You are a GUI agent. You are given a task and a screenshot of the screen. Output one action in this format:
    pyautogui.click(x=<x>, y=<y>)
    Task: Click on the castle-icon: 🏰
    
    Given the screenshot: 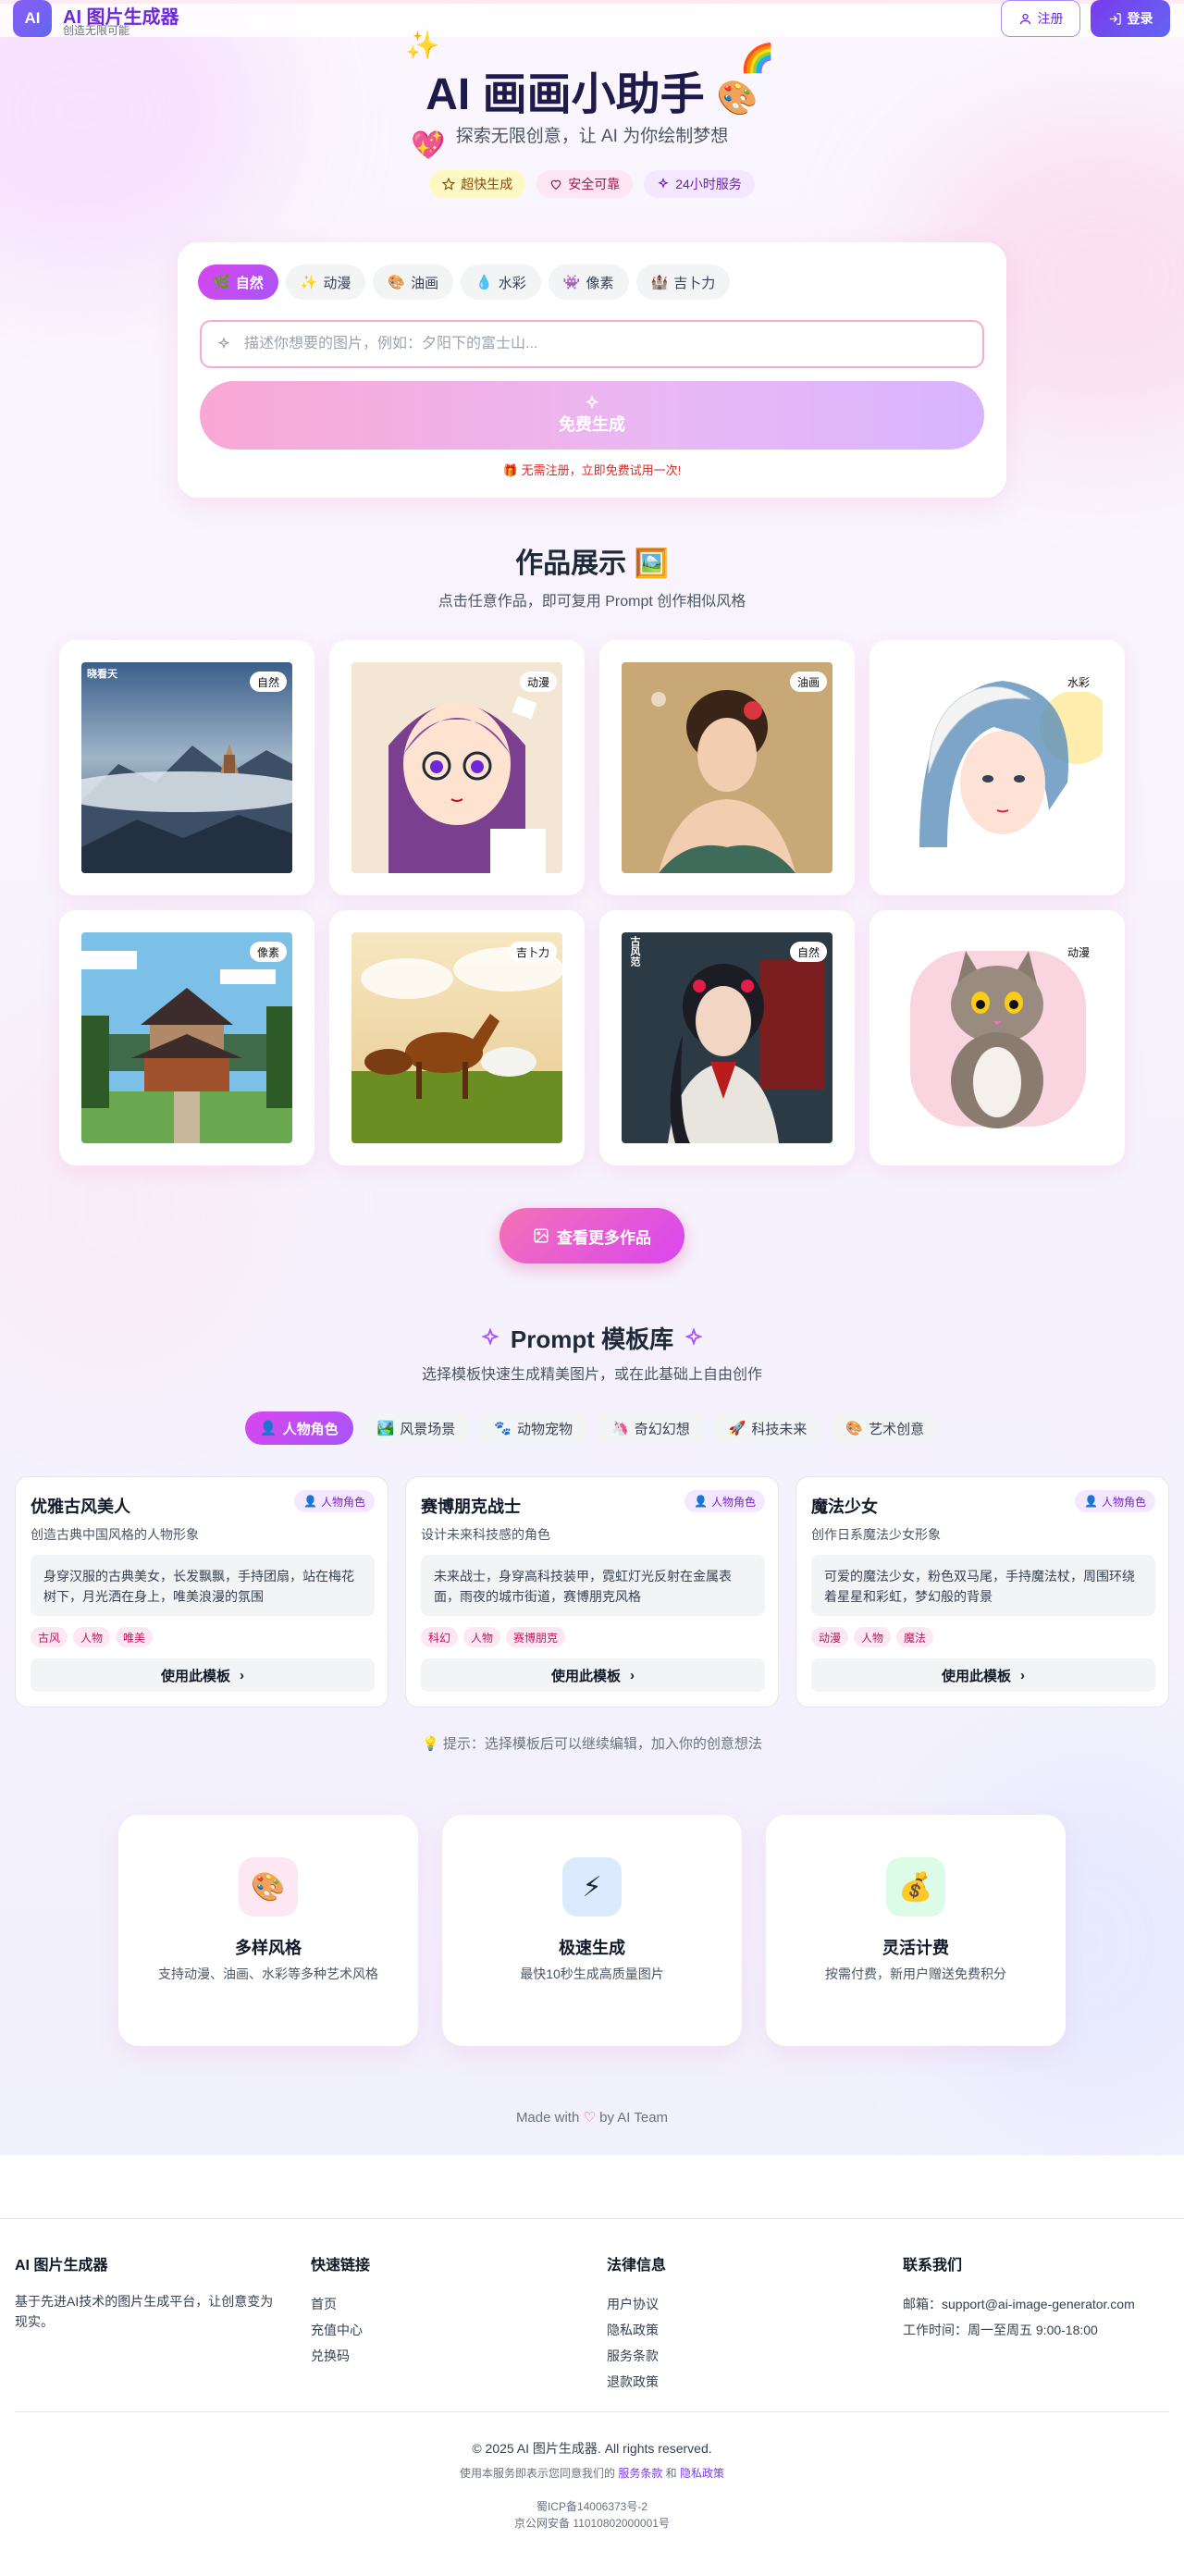 What is the action you would take?
    pyautogui.click(x=660, y=282)
    